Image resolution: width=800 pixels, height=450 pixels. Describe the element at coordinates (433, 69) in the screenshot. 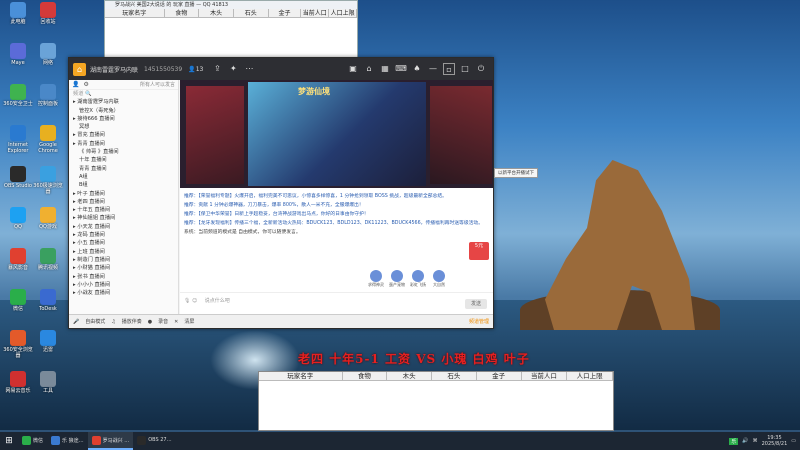

I see `minimize-icon: —` at that location.